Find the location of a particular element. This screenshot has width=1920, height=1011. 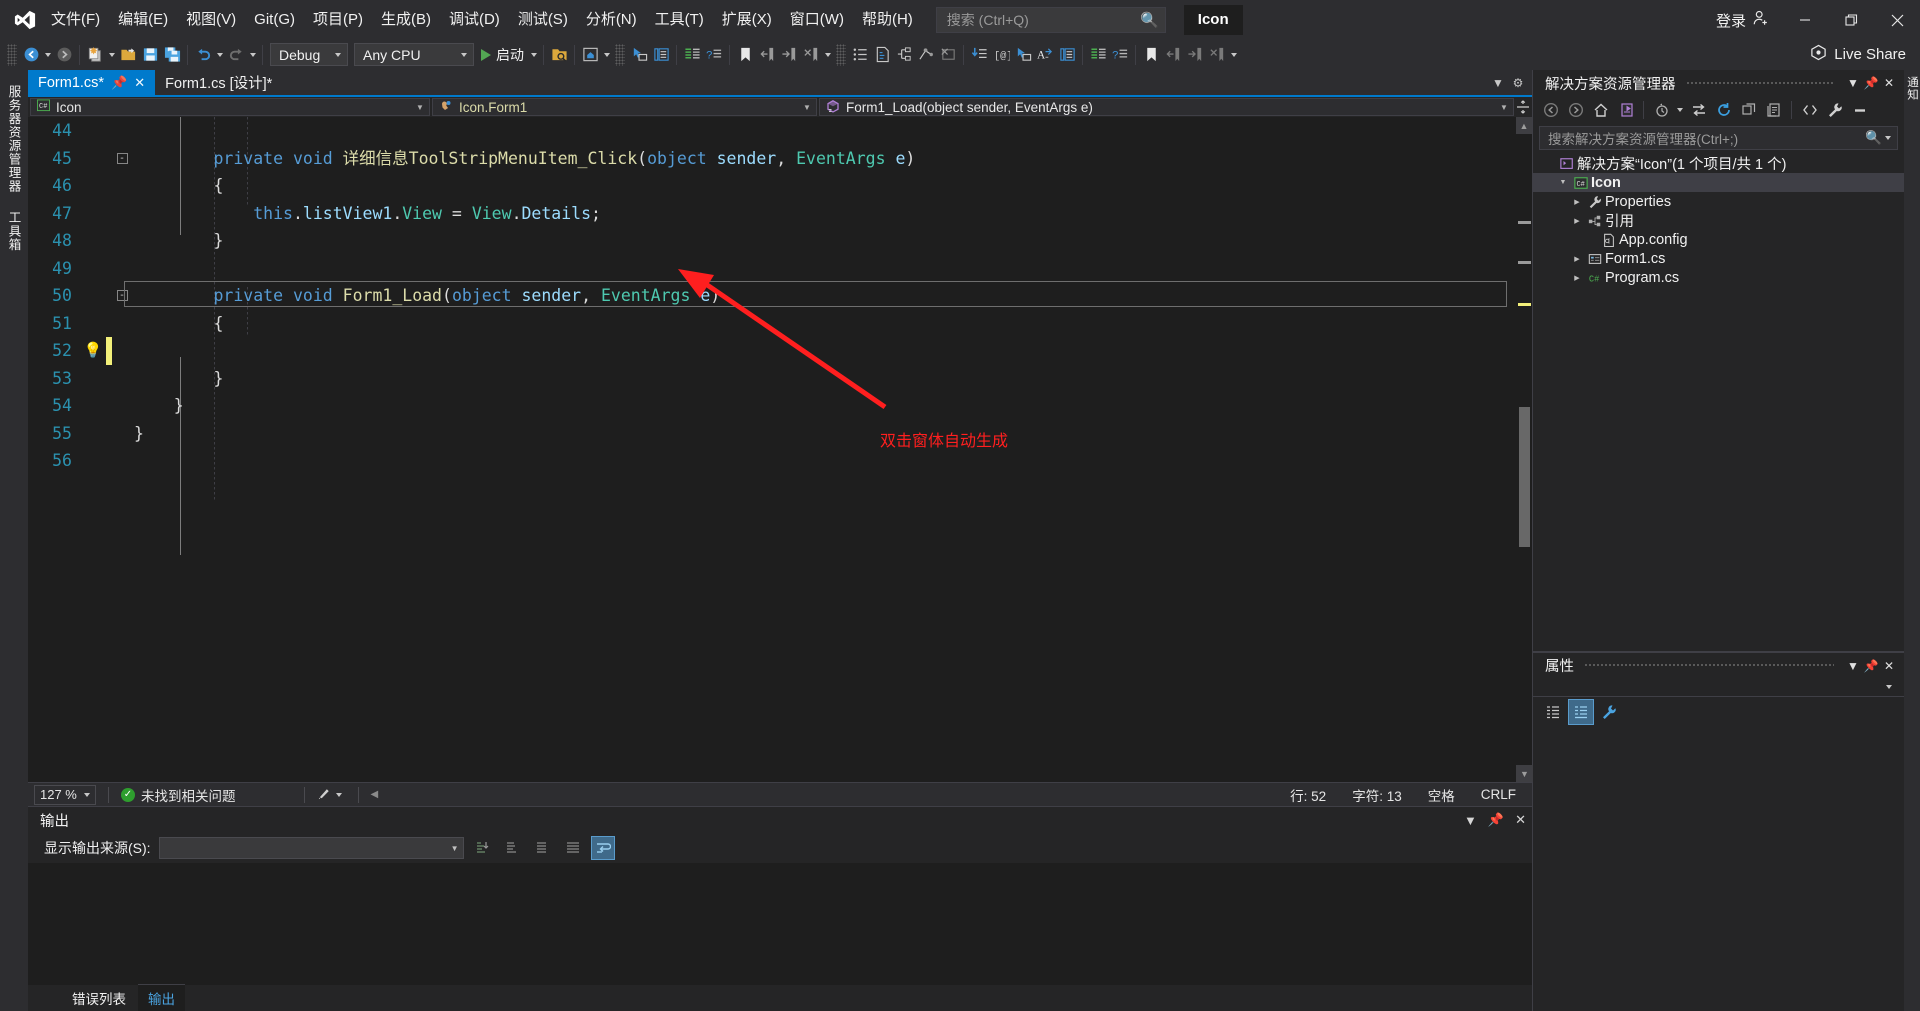

search-input: 搜索 (Ctrl+Q) 🔍 is located at coordinates (1050, 20).